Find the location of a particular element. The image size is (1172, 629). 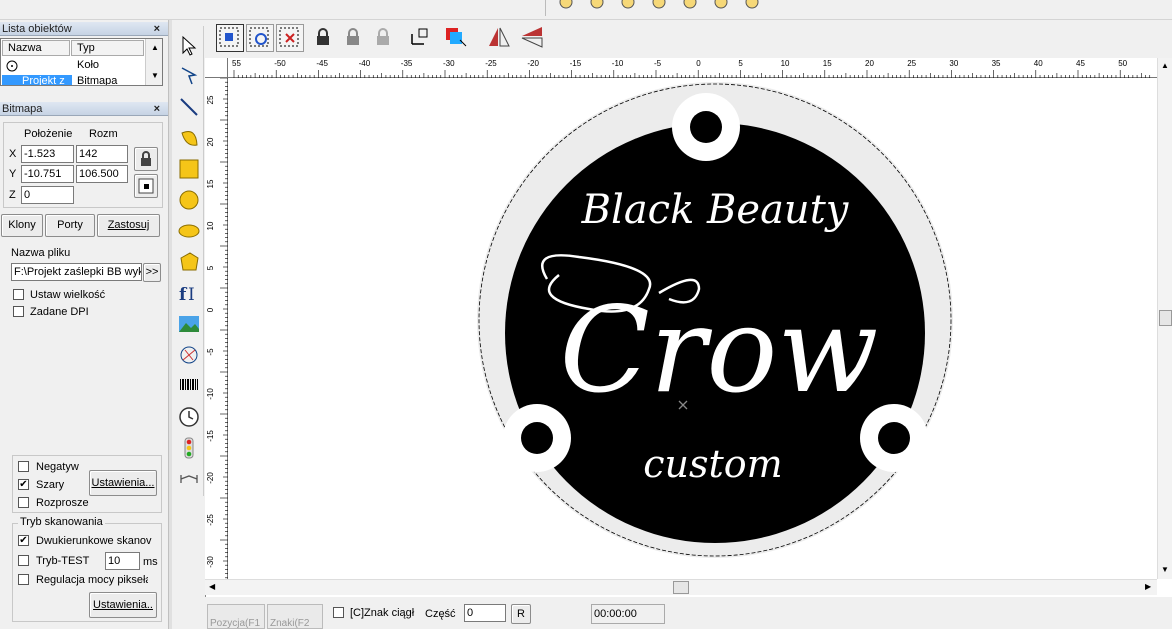

ruler-label: 45 is located at coordinates (1080, 63).